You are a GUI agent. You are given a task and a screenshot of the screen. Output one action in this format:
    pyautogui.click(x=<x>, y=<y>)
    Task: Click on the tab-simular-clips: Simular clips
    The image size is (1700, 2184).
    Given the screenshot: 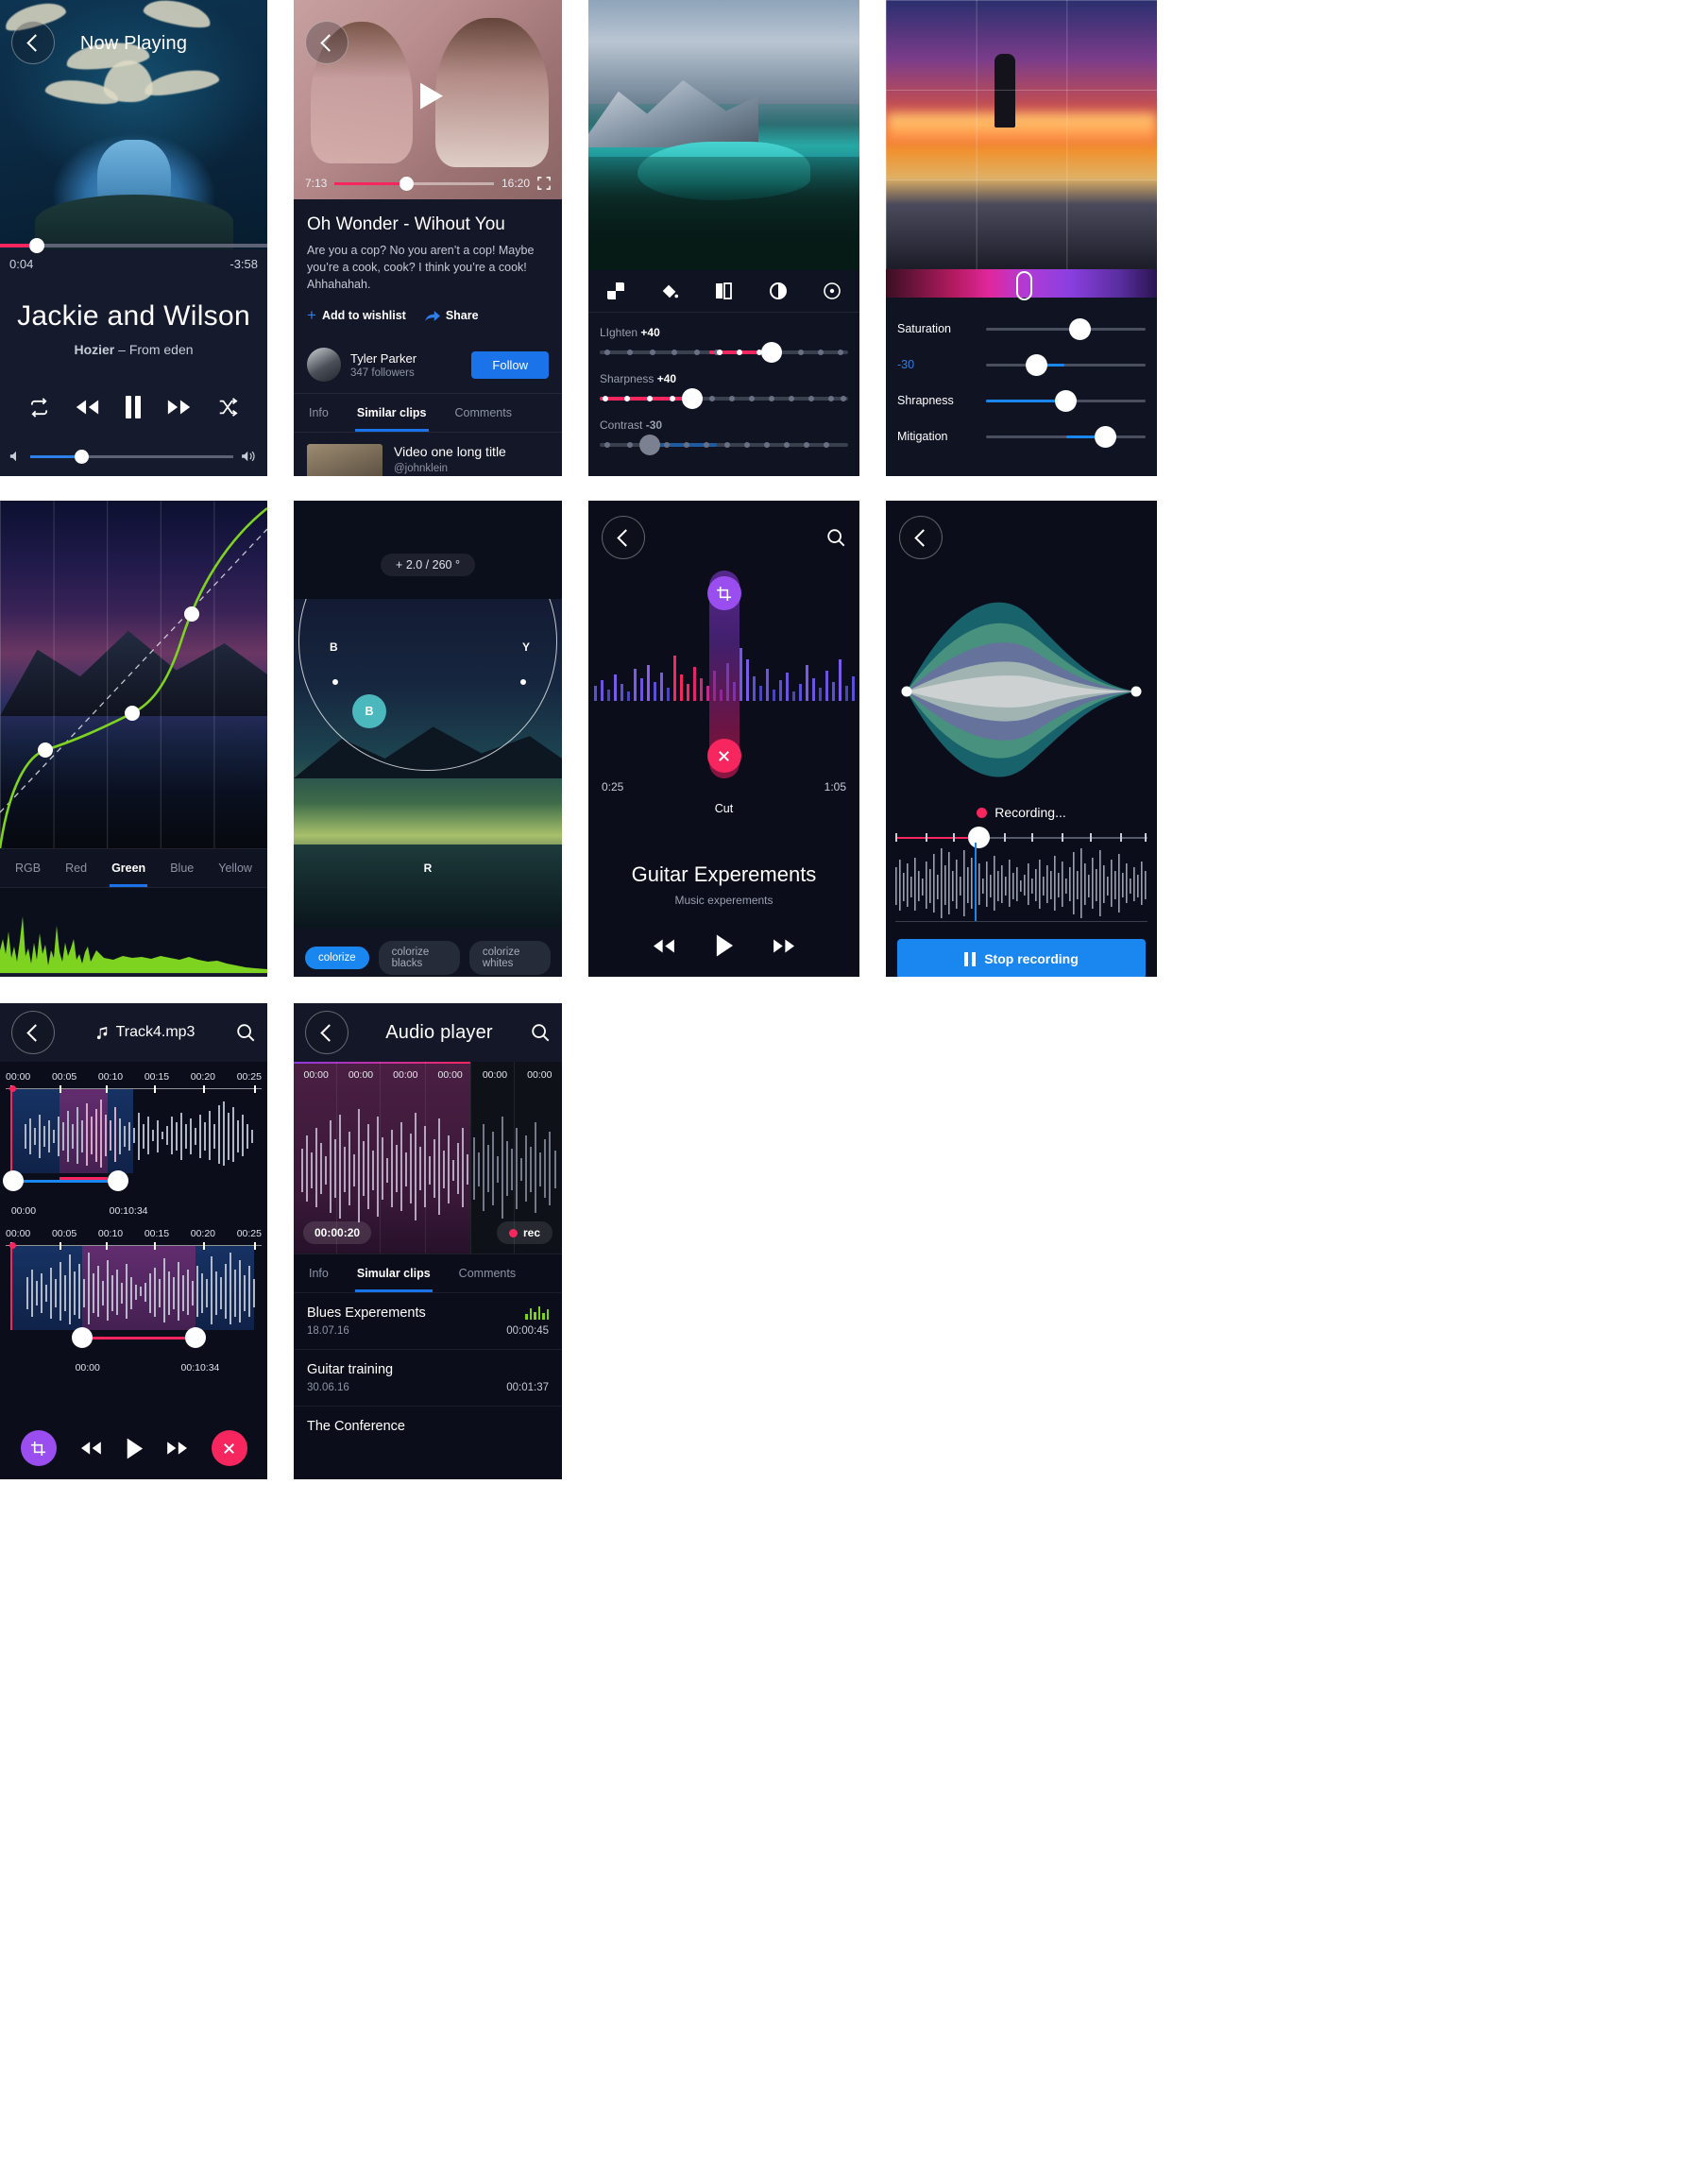 What is the action you would take?
    pyautogui.click(x=393, y=1273)
    